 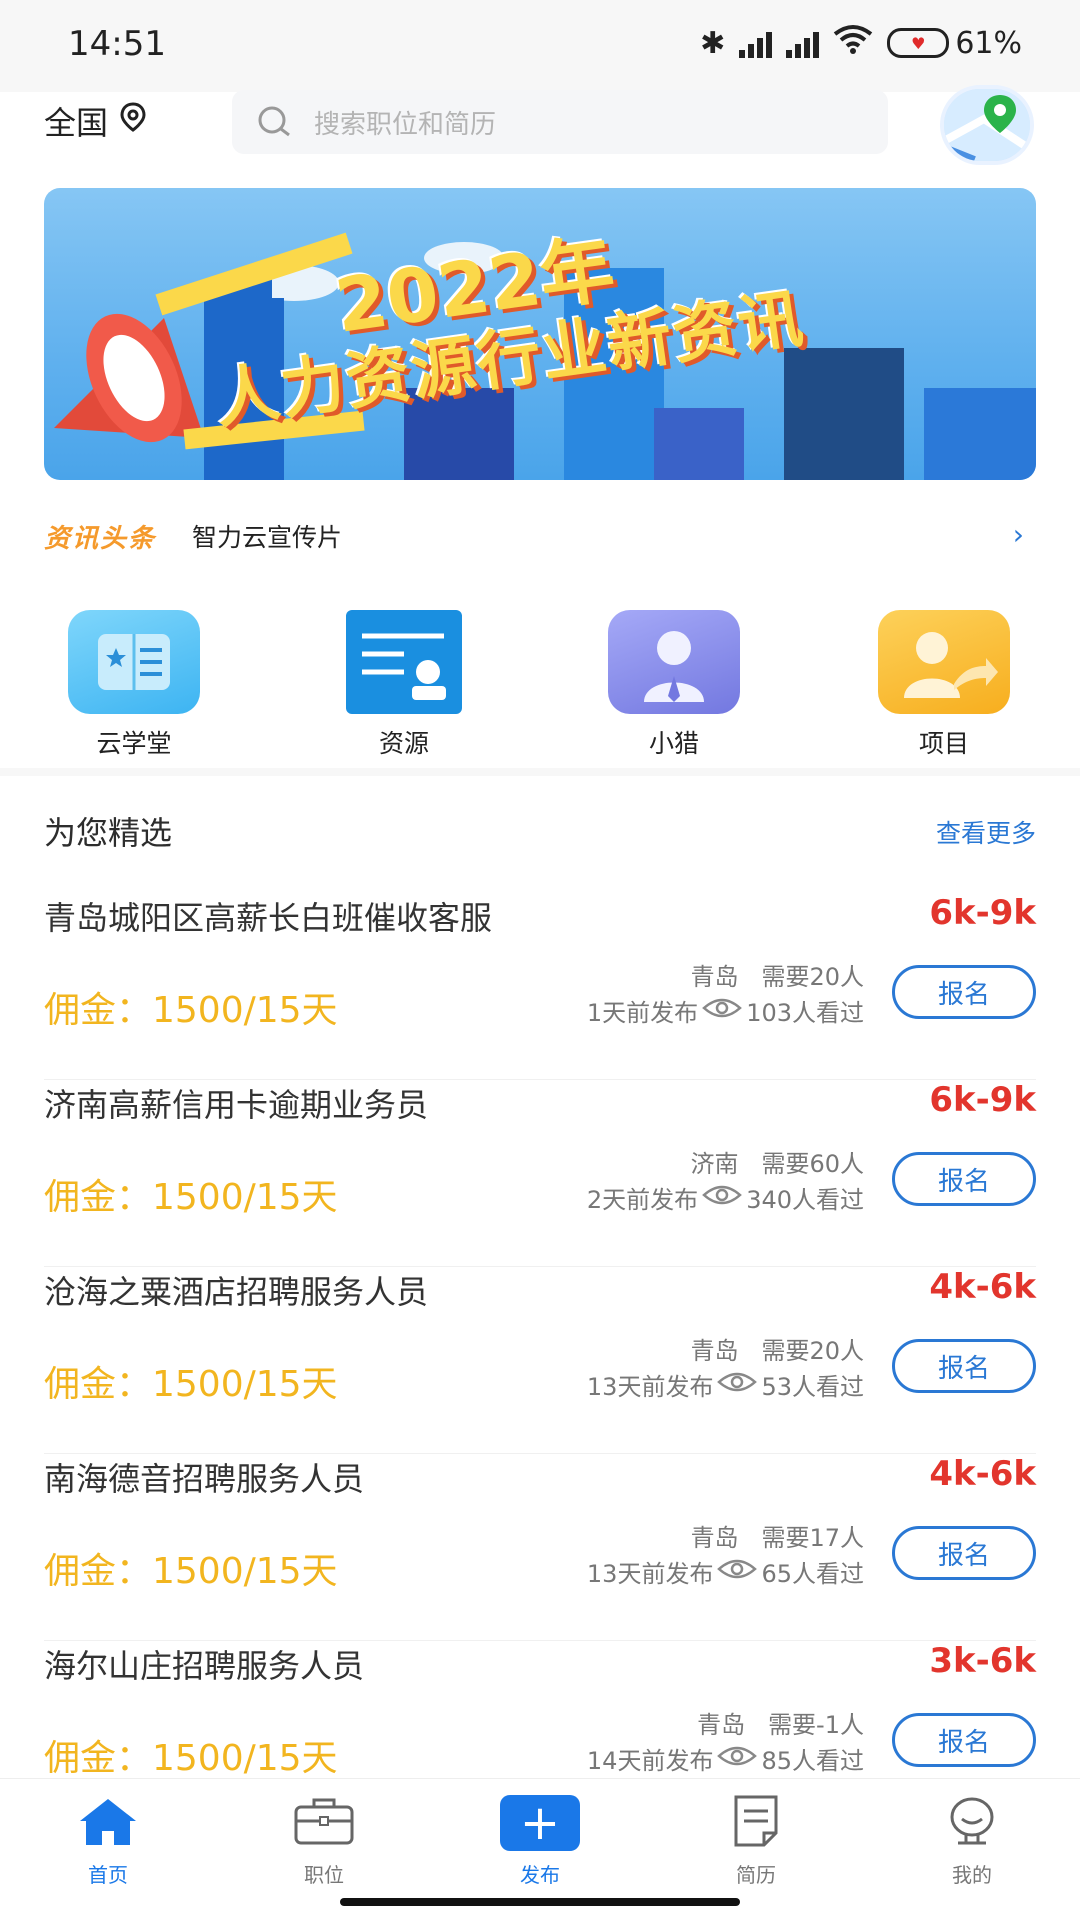 I want to click on quick-links: 云学堂 资源 小猎 项目, so click(x=540, y=685).